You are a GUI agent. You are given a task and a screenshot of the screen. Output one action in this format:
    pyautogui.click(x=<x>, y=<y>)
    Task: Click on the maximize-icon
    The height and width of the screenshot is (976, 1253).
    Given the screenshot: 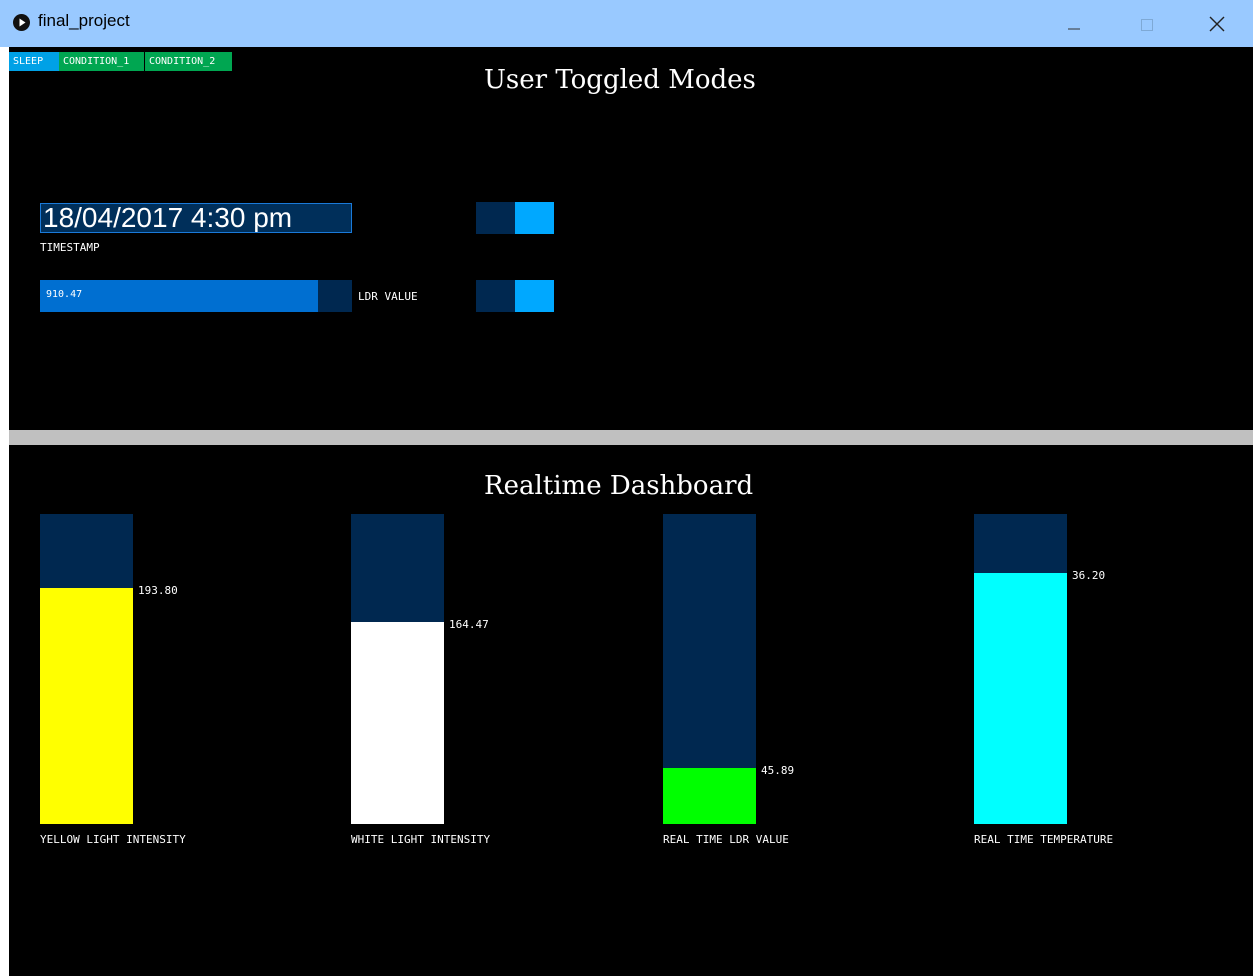 What is the action you would take?
    pyautogui.click(x=1147, y=23)
    